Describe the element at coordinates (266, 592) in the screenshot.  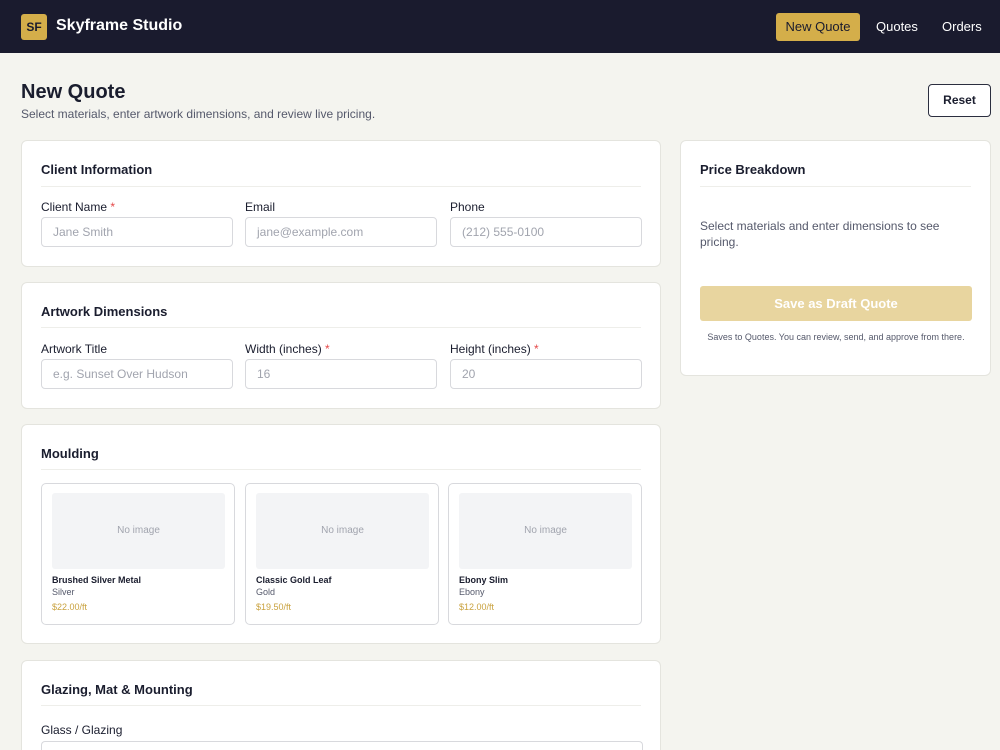
I see `moulding-finish: Gold` at that location.